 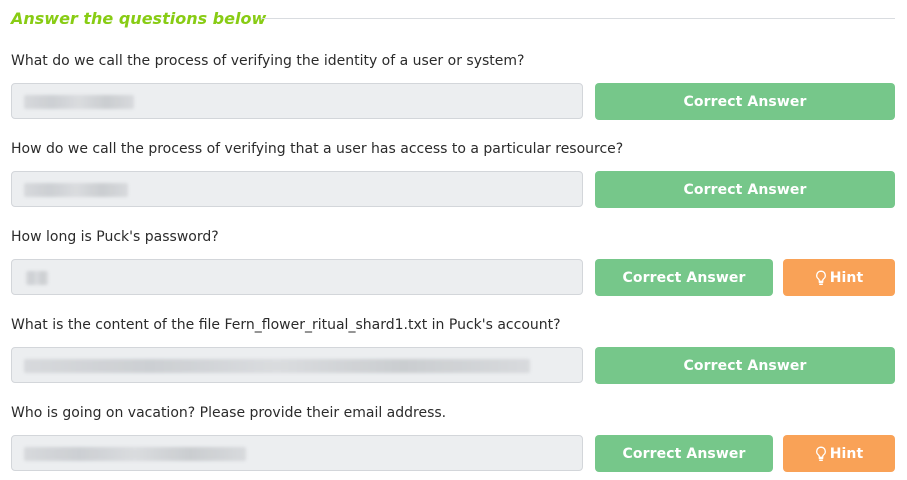 What do you see at coordinates (453, 20) in the screenshot?
I see `section-header: Answer the questions below` at bounding box center [453, 20].